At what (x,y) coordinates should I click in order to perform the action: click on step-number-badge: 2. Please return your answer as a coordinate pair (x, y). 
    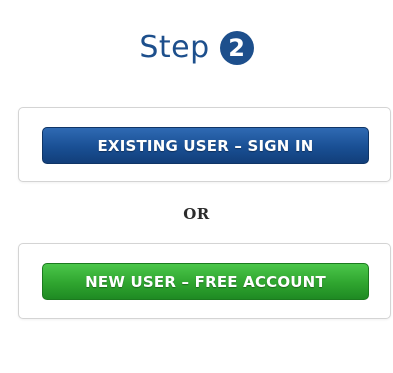
    Looking at the image, I should click on (236, 48).